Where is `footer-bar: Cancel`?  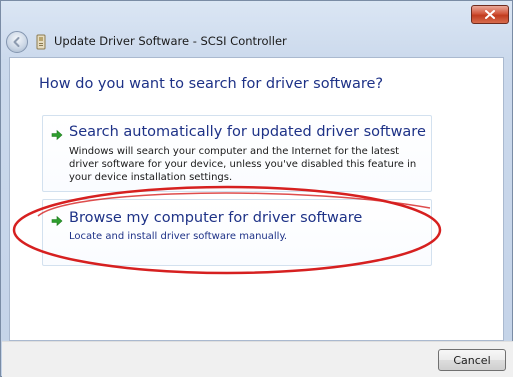 footer-bar: Cancel is located at coordinates (257, 359).